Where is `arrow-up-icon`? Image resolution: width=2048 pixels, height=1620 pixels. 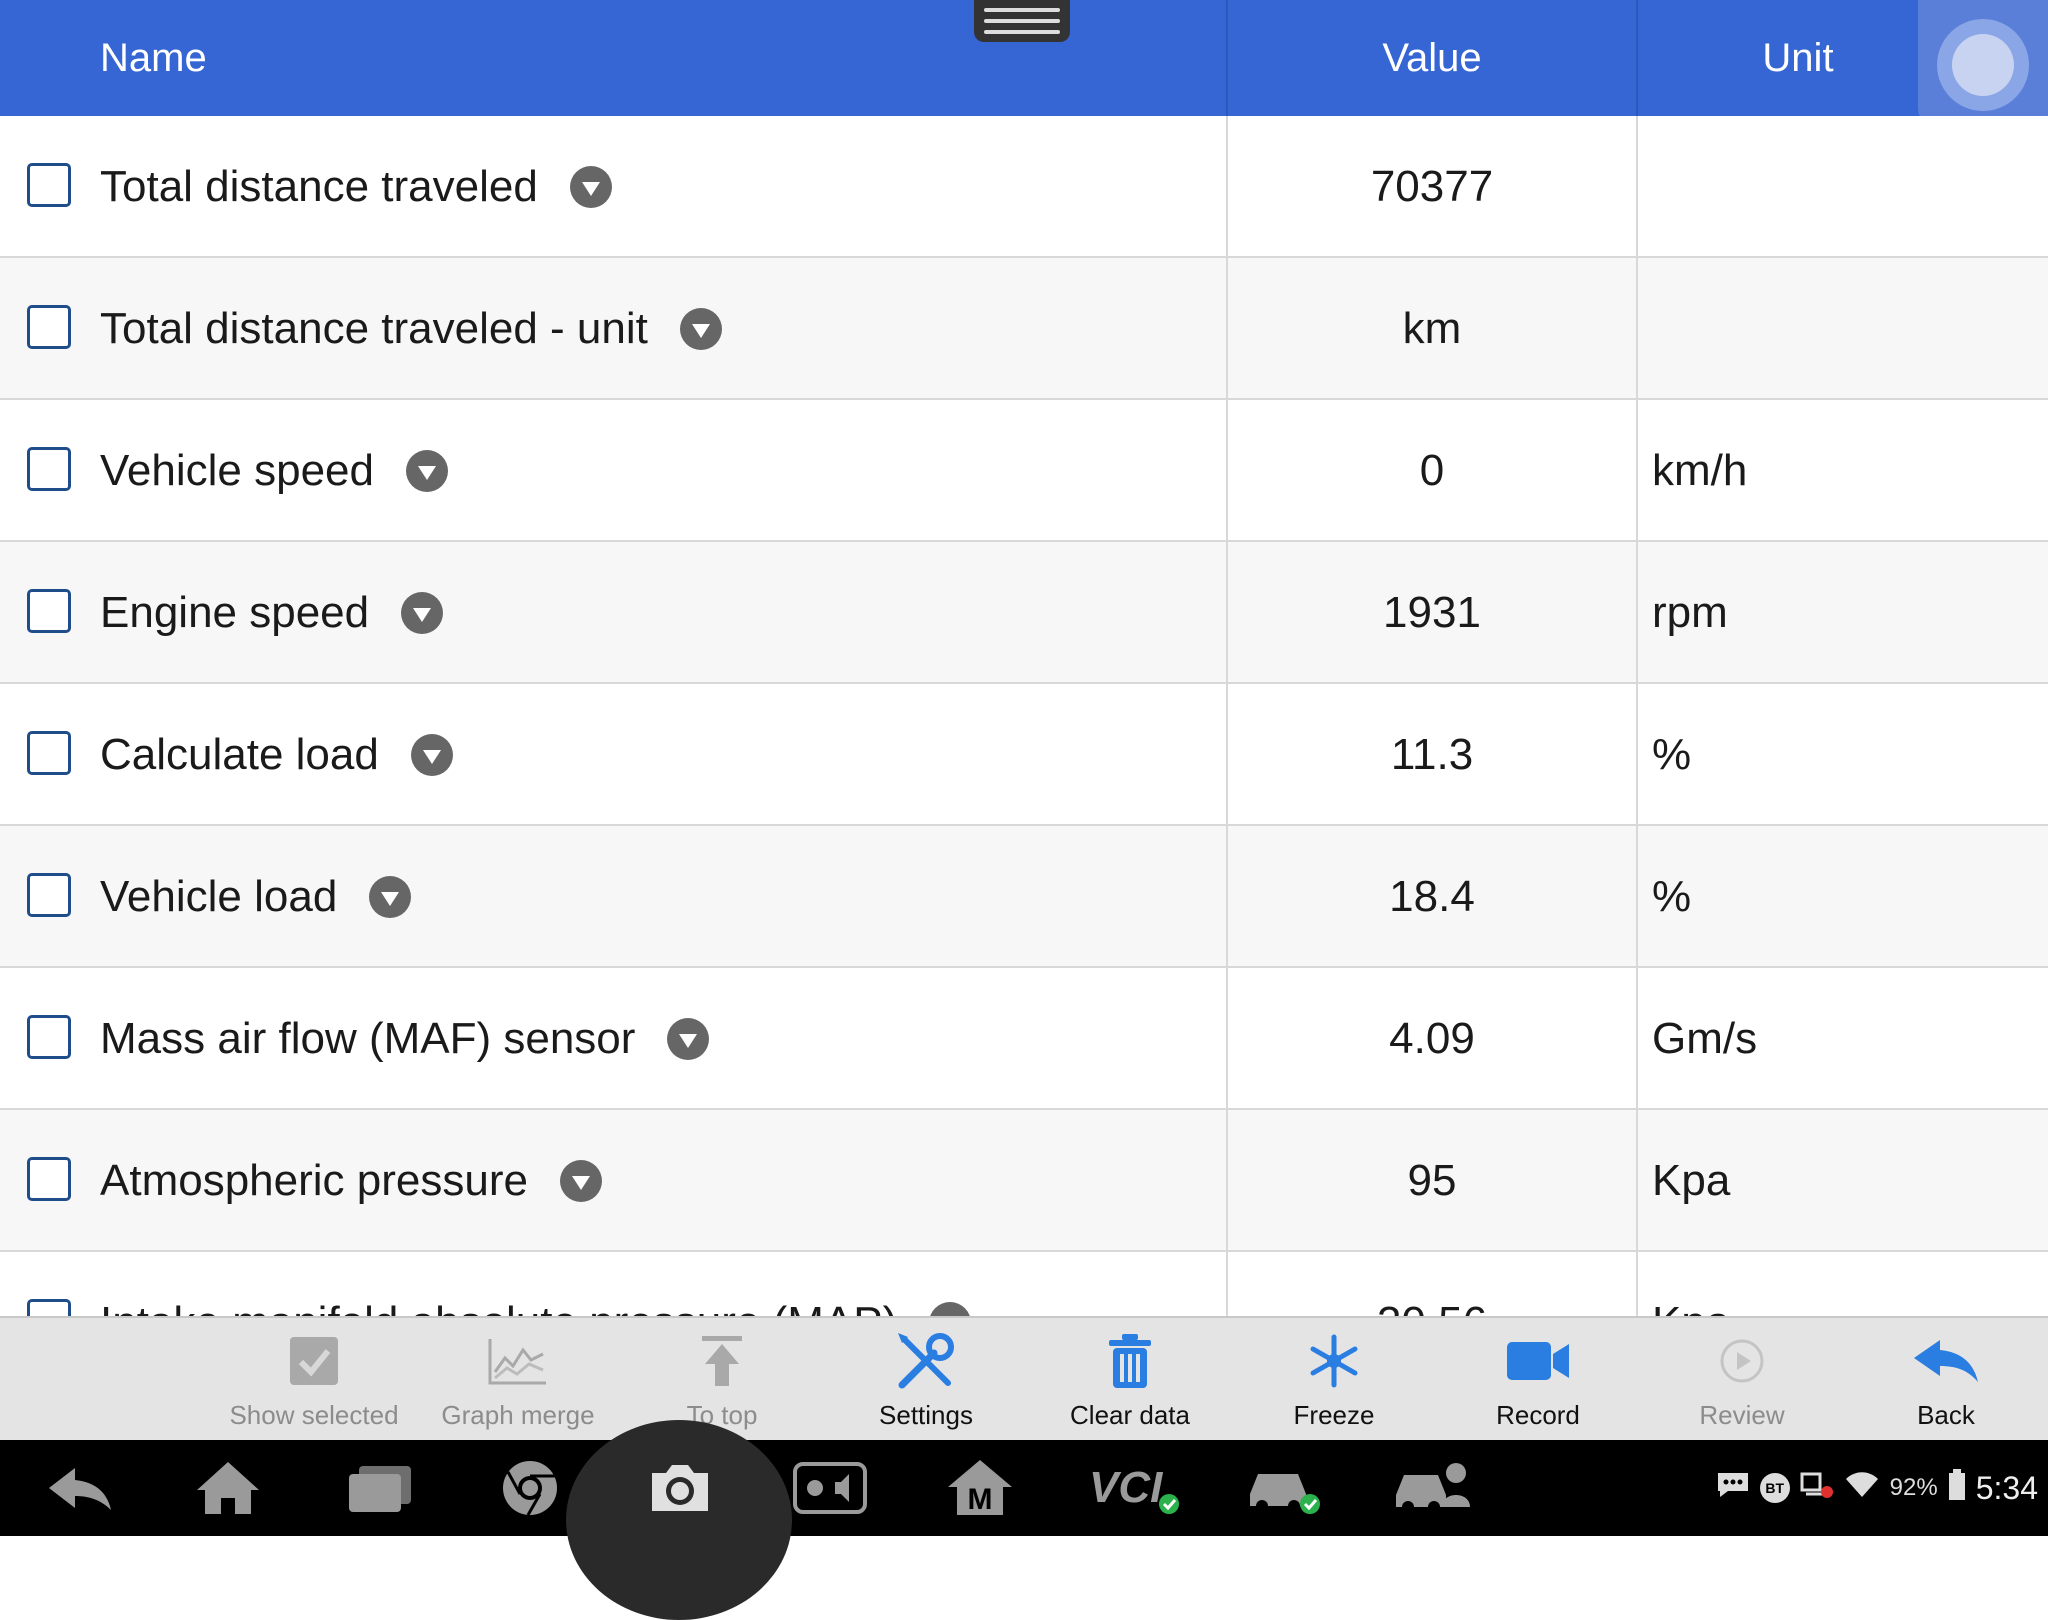
arrow-up-icon is located at coordinates (722, 1361).